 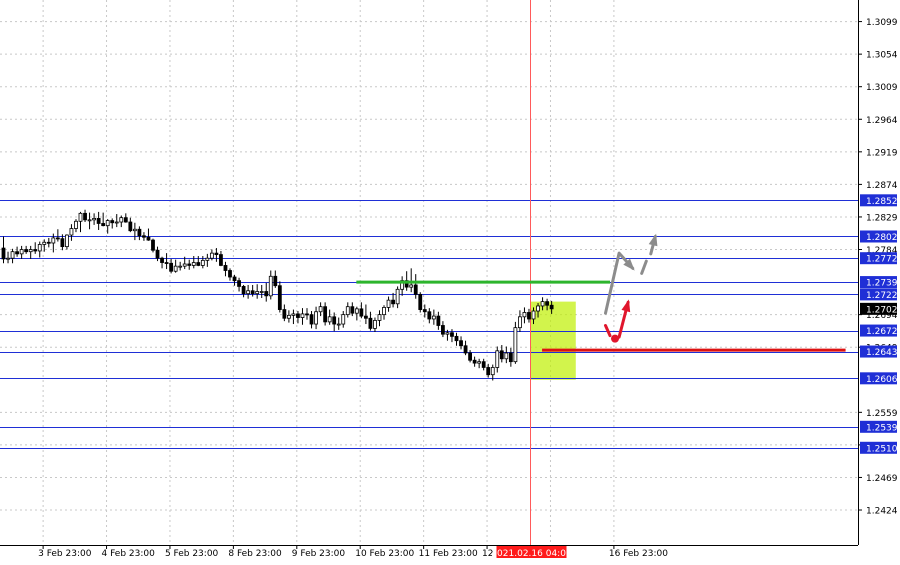 What do you see at coordinates (882, 88) in the screenshot?
I see `y-tick-label: 1.3009` at bounding box center [882, 88].